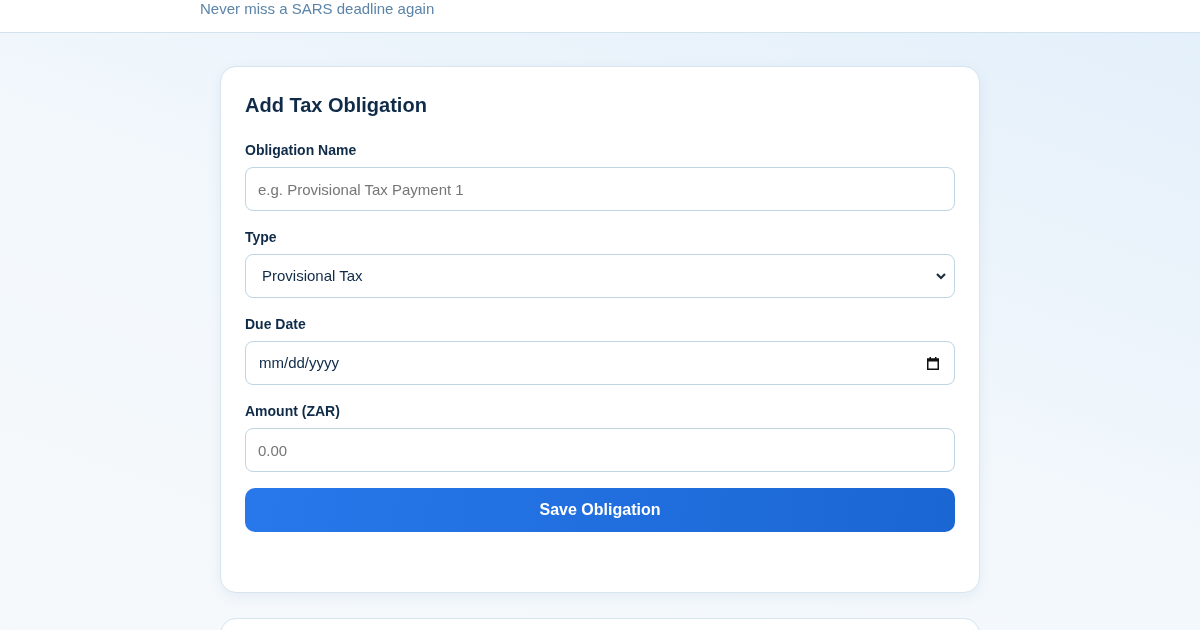  I want to click on chevron-down-icon, so click(941, 276).